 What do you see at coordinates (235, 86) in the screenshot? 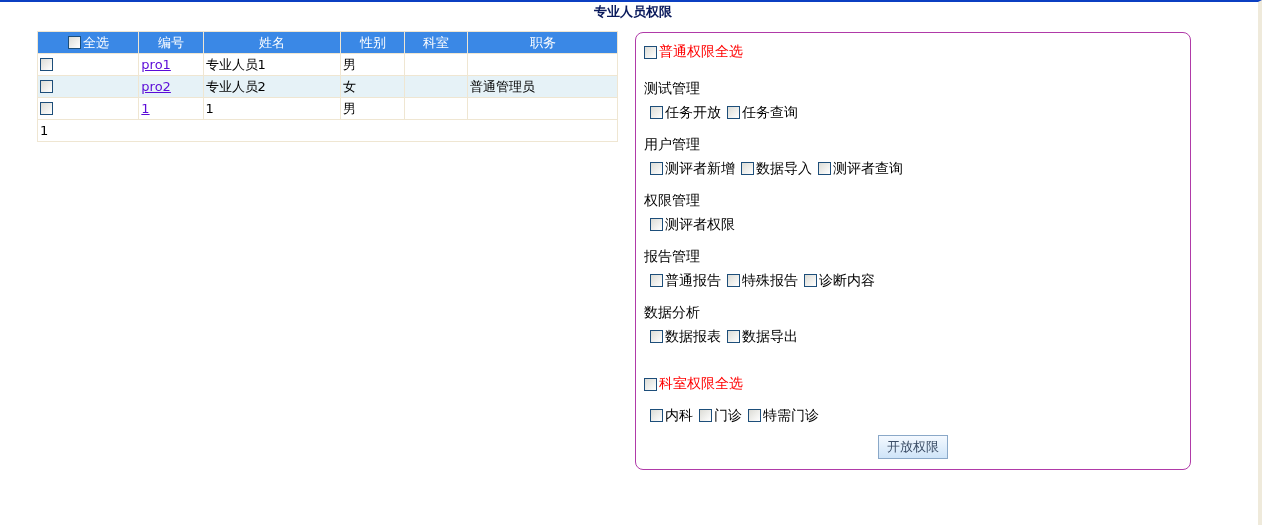
I see `table-cell: 专业人员2` at bounding box center [235, 86].